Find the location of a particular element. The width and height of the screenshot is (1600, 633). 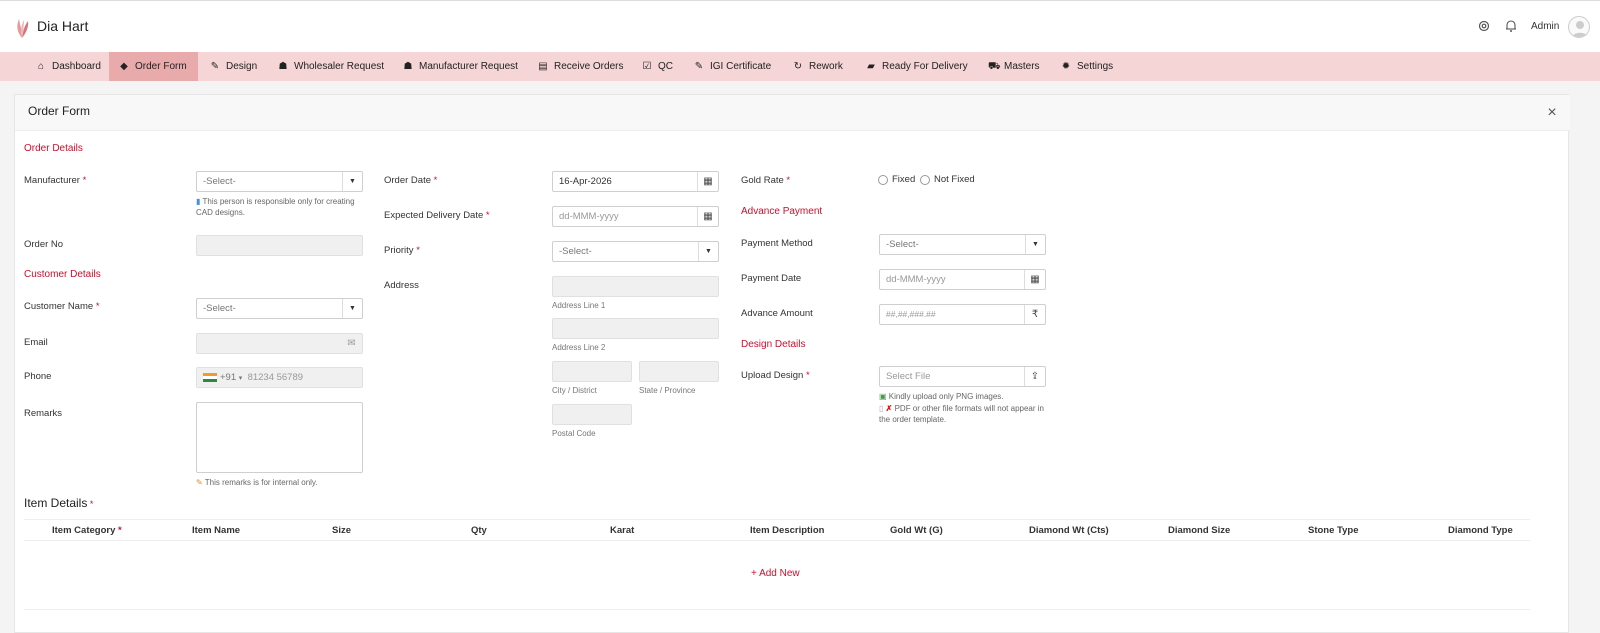

address-line2-field is located at coordinates (635, 328).